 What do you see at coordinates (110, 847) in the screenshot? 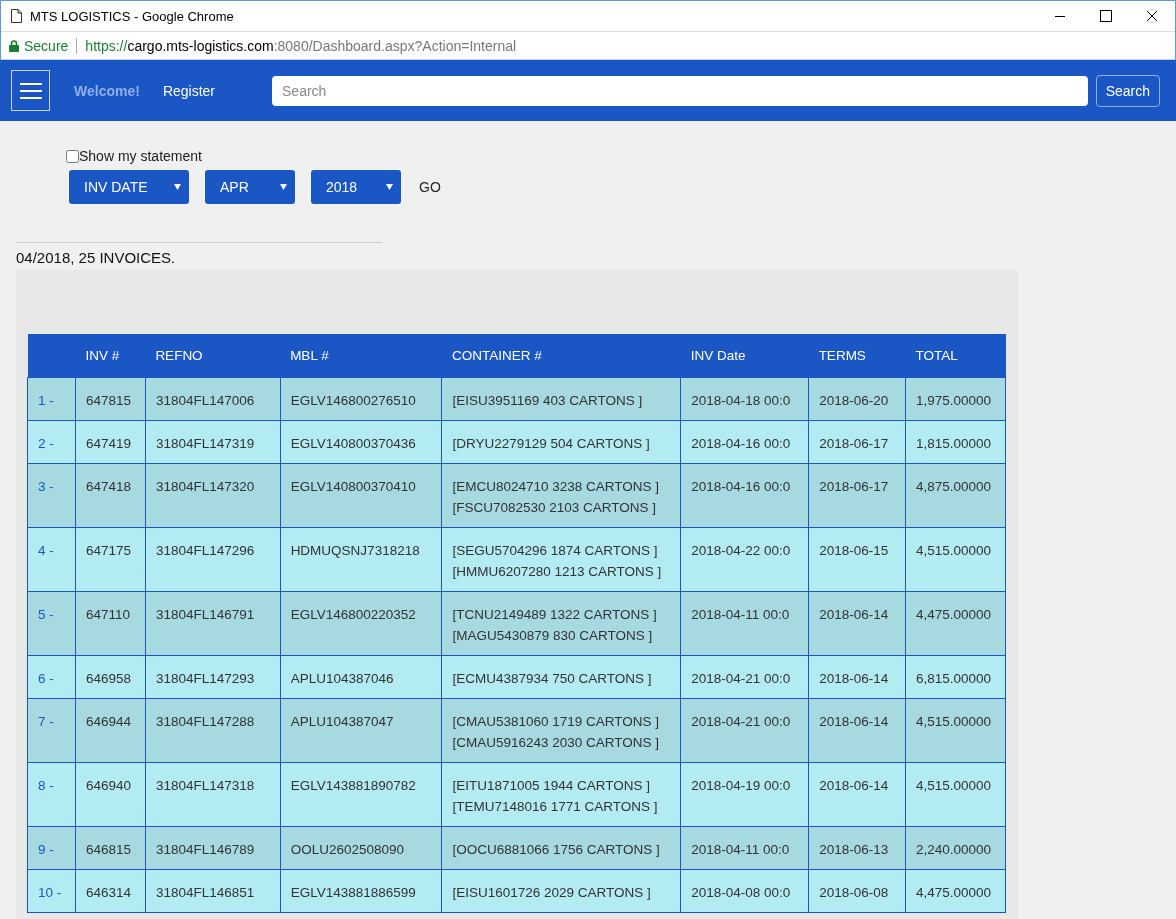
I see `invoice-number-cell: 646815` at bounding box center [110, 847].